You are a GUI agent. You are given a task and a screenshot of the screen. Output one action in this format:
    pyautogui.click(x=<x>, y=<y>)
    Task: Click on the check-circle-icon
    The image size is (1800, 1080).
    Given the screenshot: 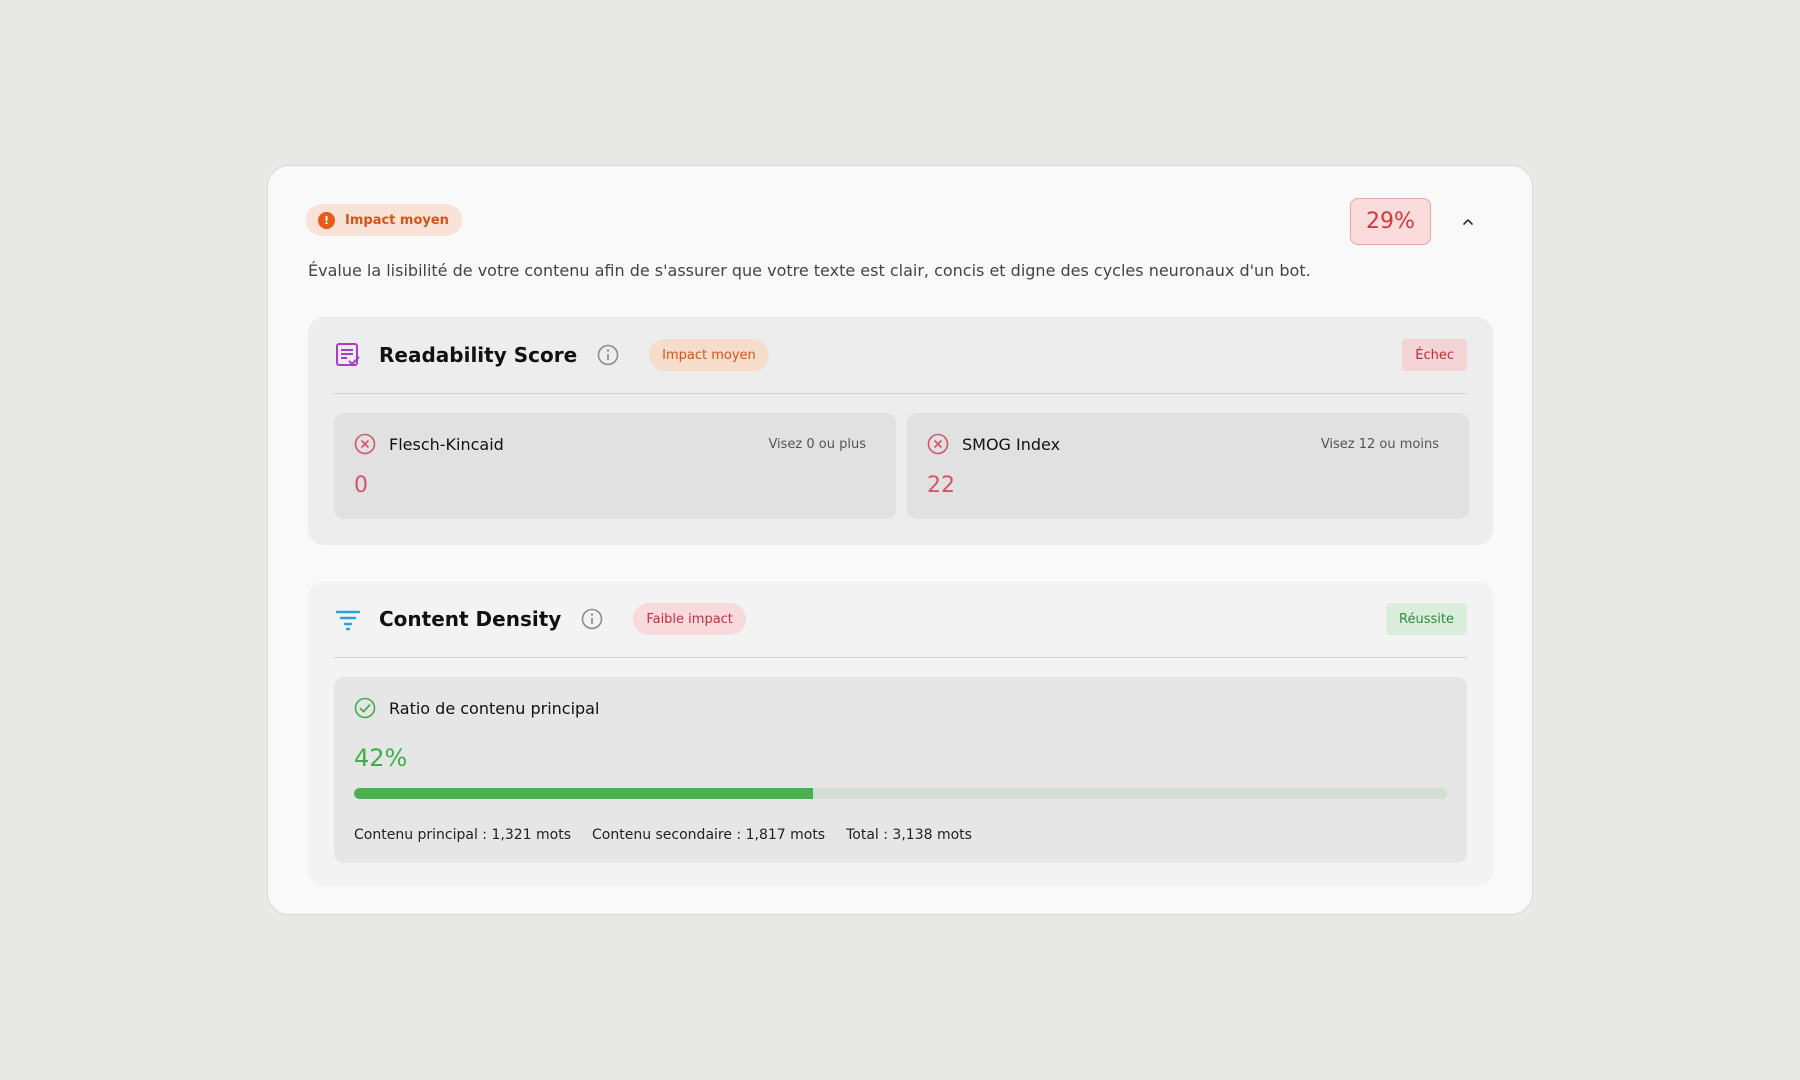 What is the action you would take?
    pyautogui.click(x=365, y=708)
    